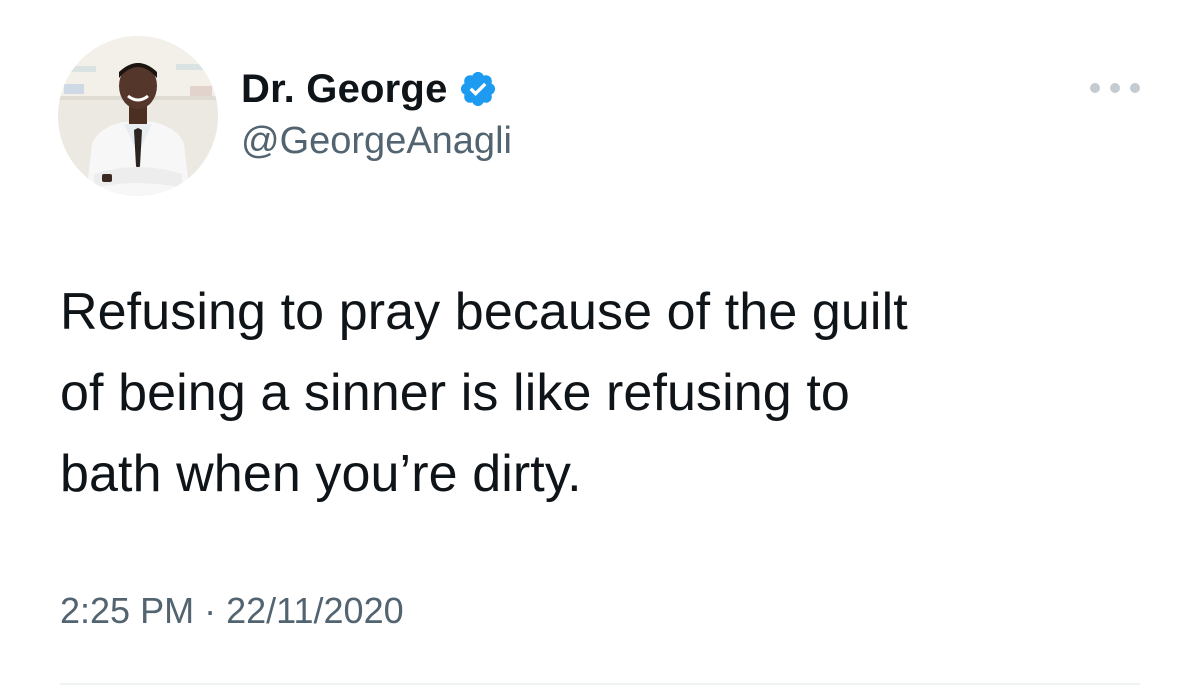 The width and height of the screenshot is (1200, 686). I want to click on user-name-row: Dr. George, so click(369, 89).